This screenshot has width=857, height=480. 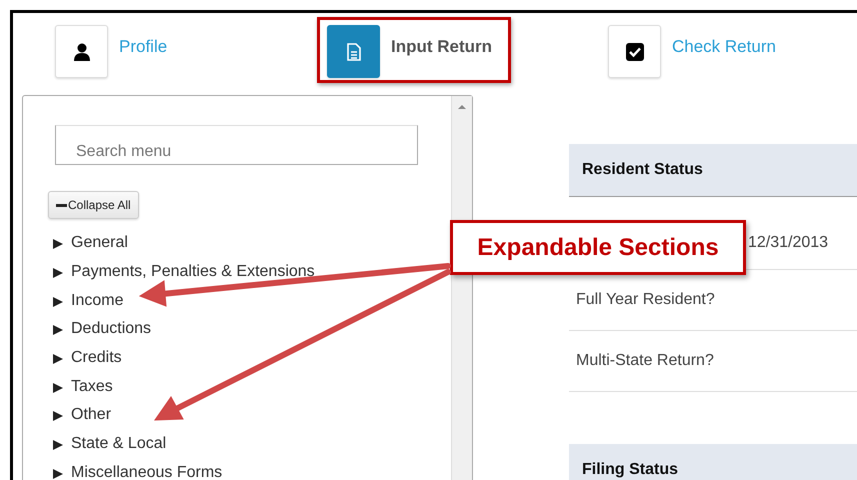 I want to click on tree-item: Other, so click(x=91, y=415).